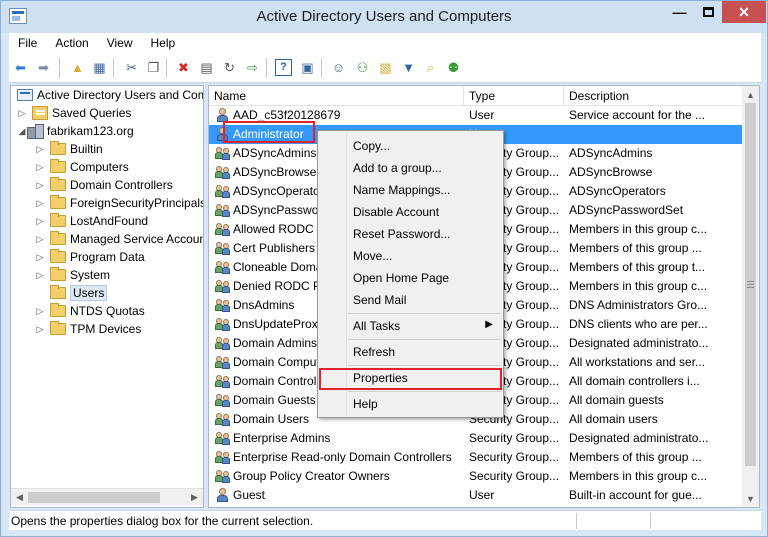  I want to click on ctx-send-mail: Send Mail, so click(410, 300).